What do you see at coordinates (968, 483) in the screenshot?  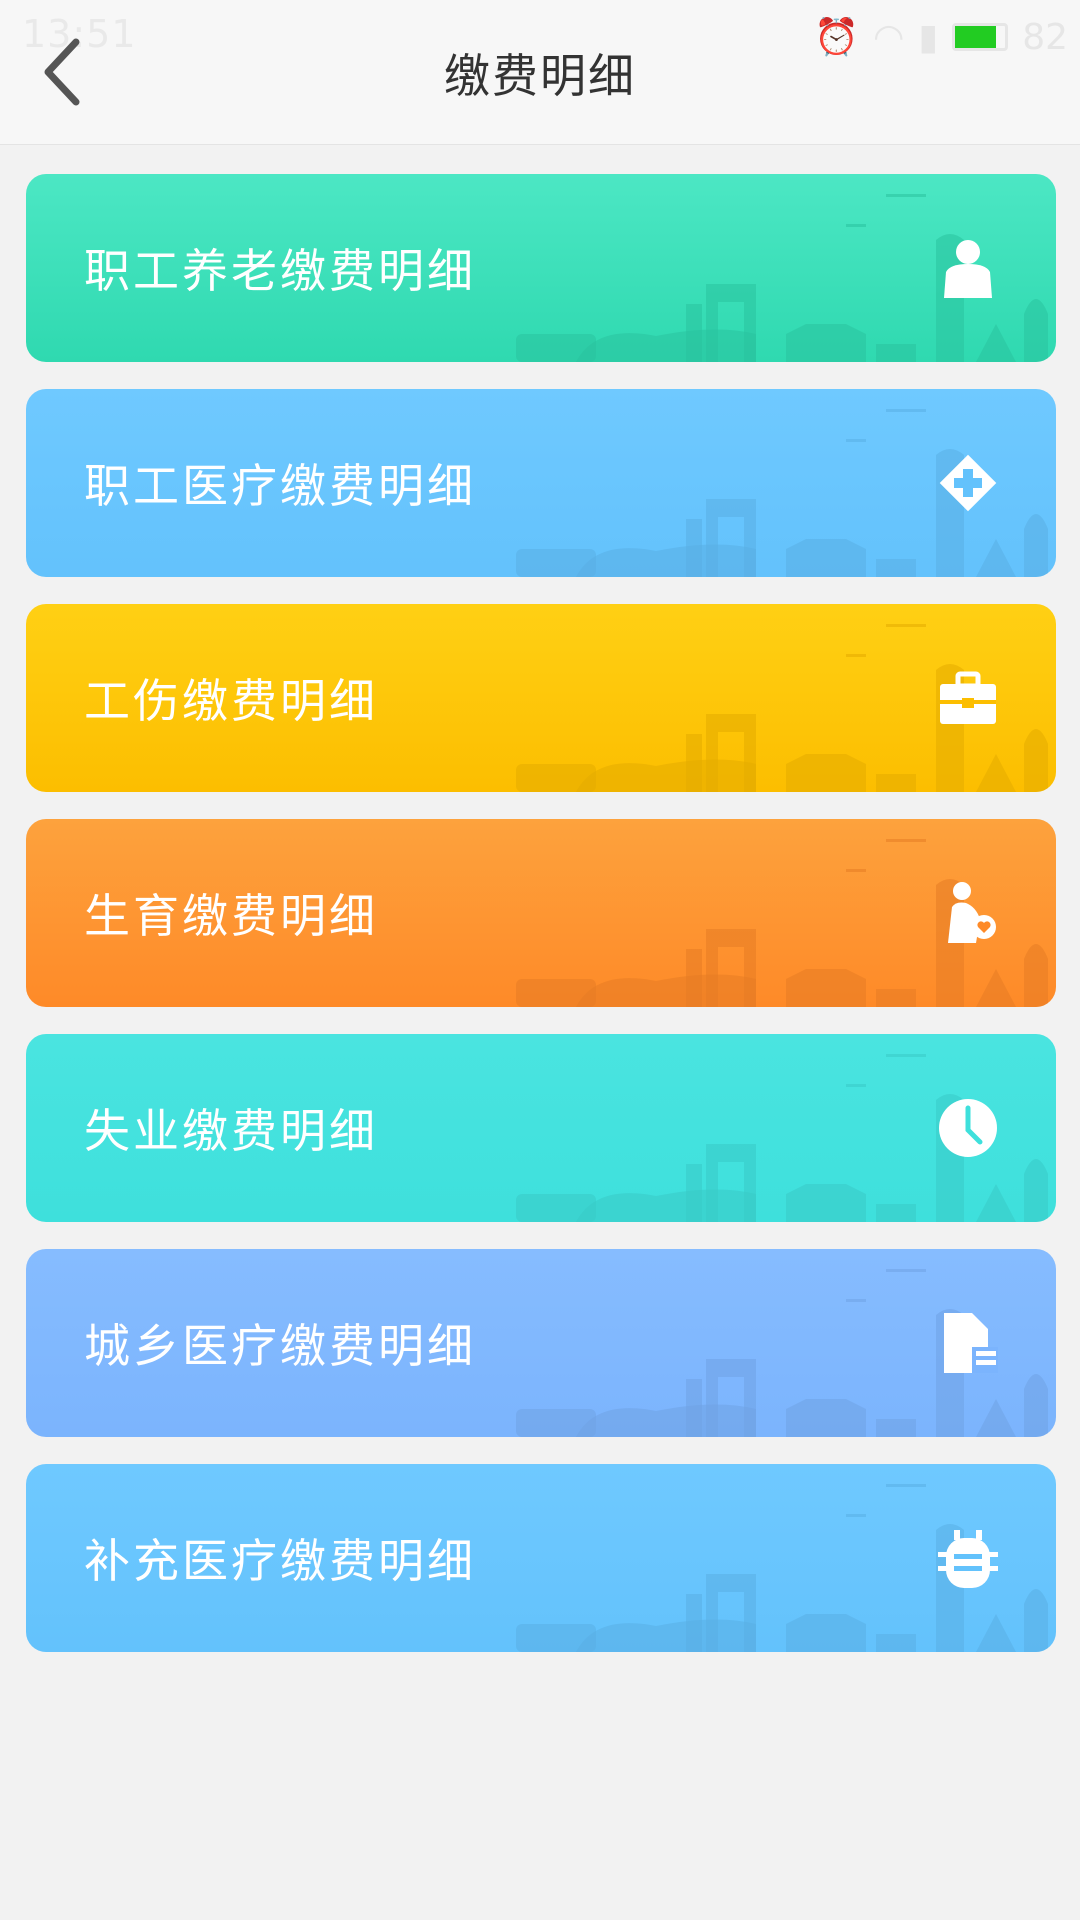 I see `medical-cross-icon` at bounding box center [968, 483].